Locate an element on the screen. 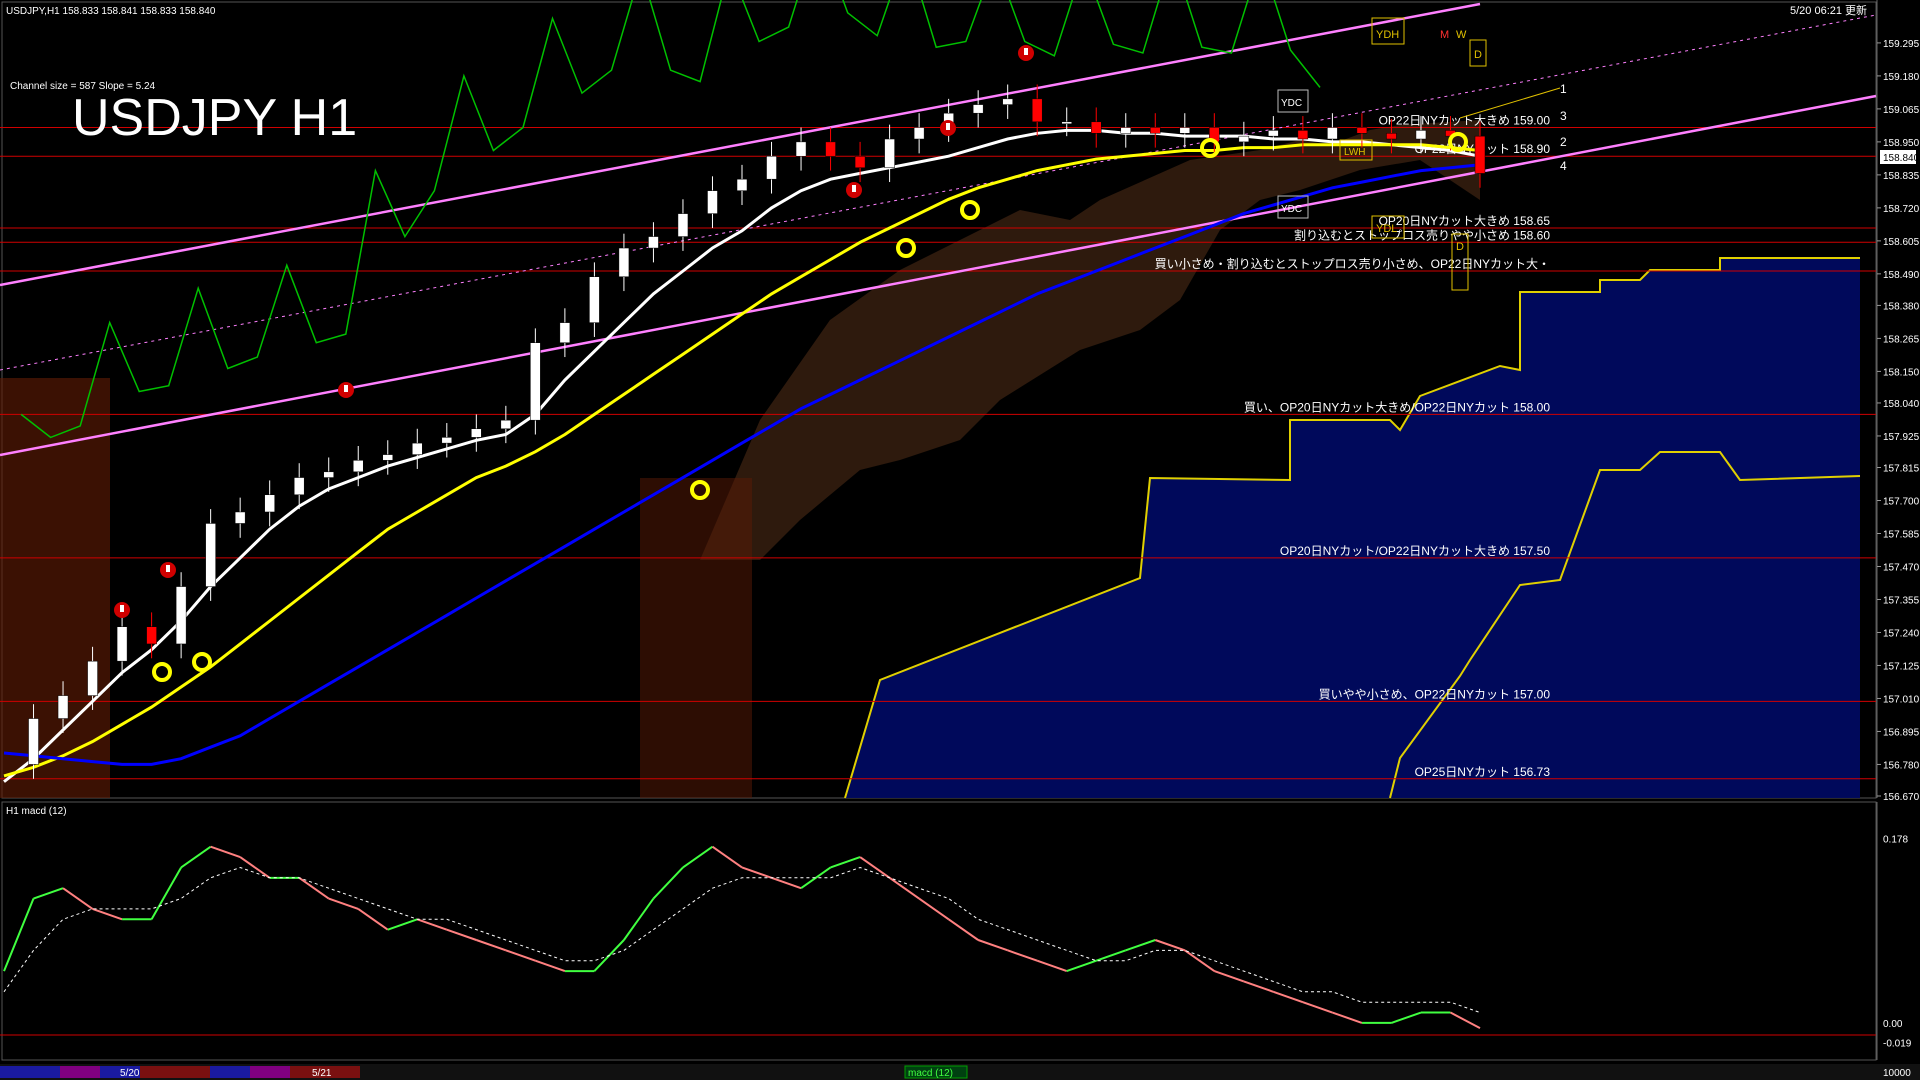 The height and width of the screenshot is (1080, 1920). price-tick-label: 159.180 is located at coordinates (1901, 77).